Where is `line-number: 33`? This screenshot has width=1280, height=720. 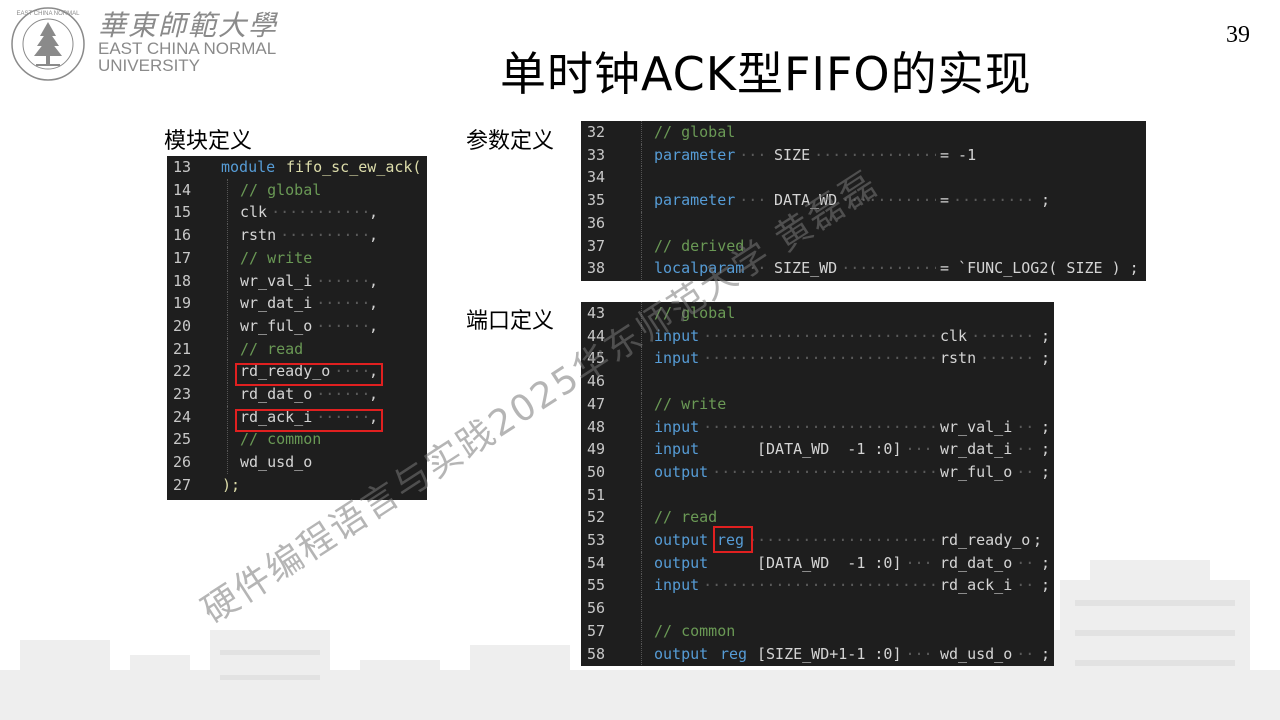
line-number: 33 is located at coordinates (596, 154).